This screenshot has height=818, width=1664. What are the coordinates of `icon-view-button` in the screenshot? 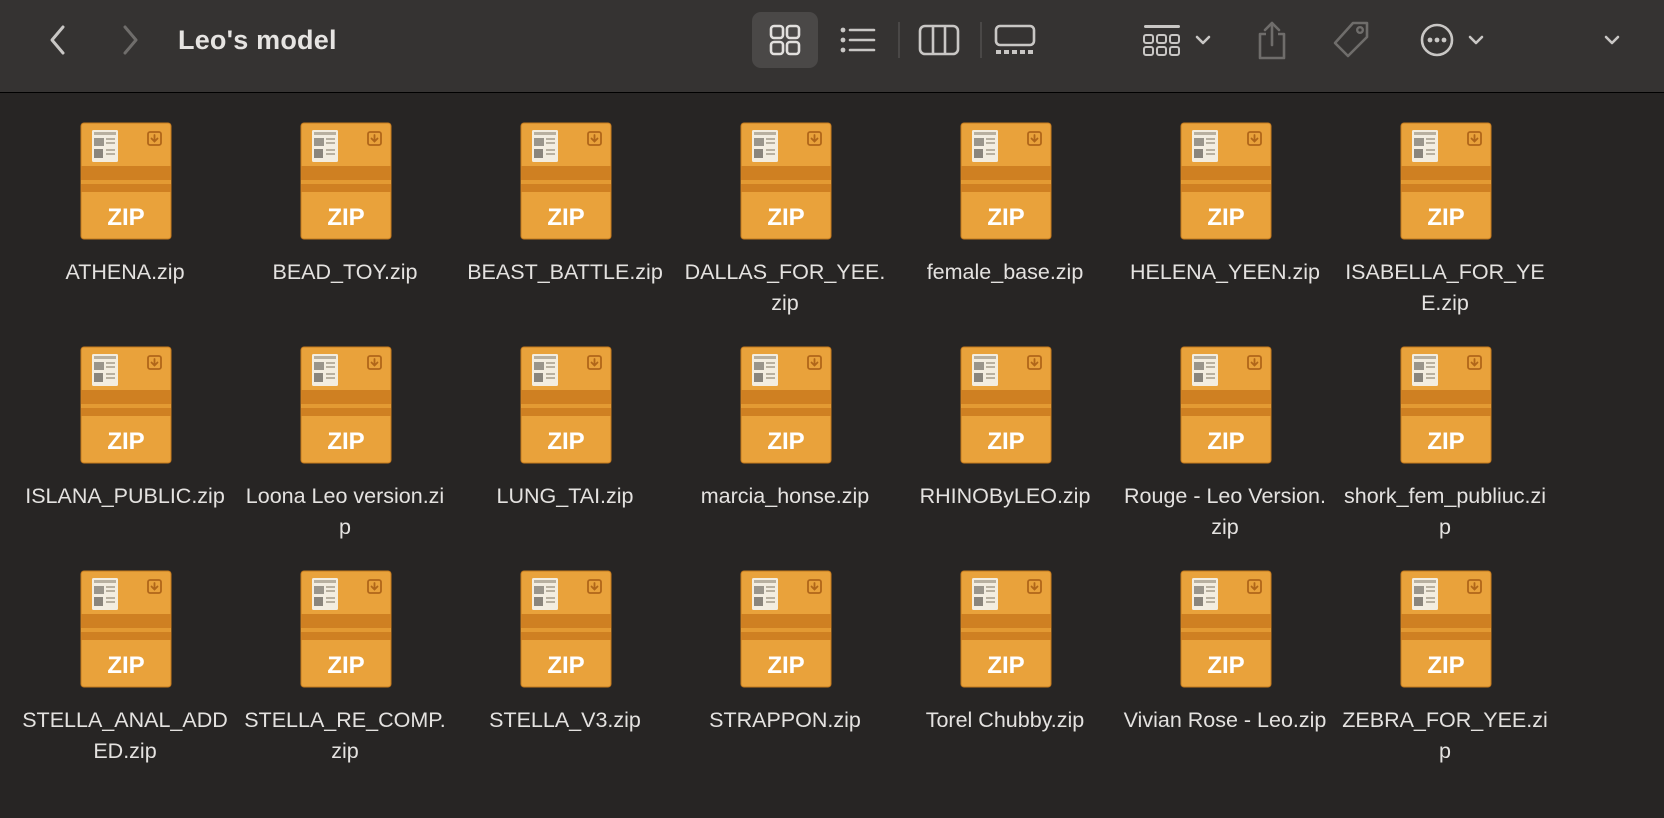 It's located at (785, 40).